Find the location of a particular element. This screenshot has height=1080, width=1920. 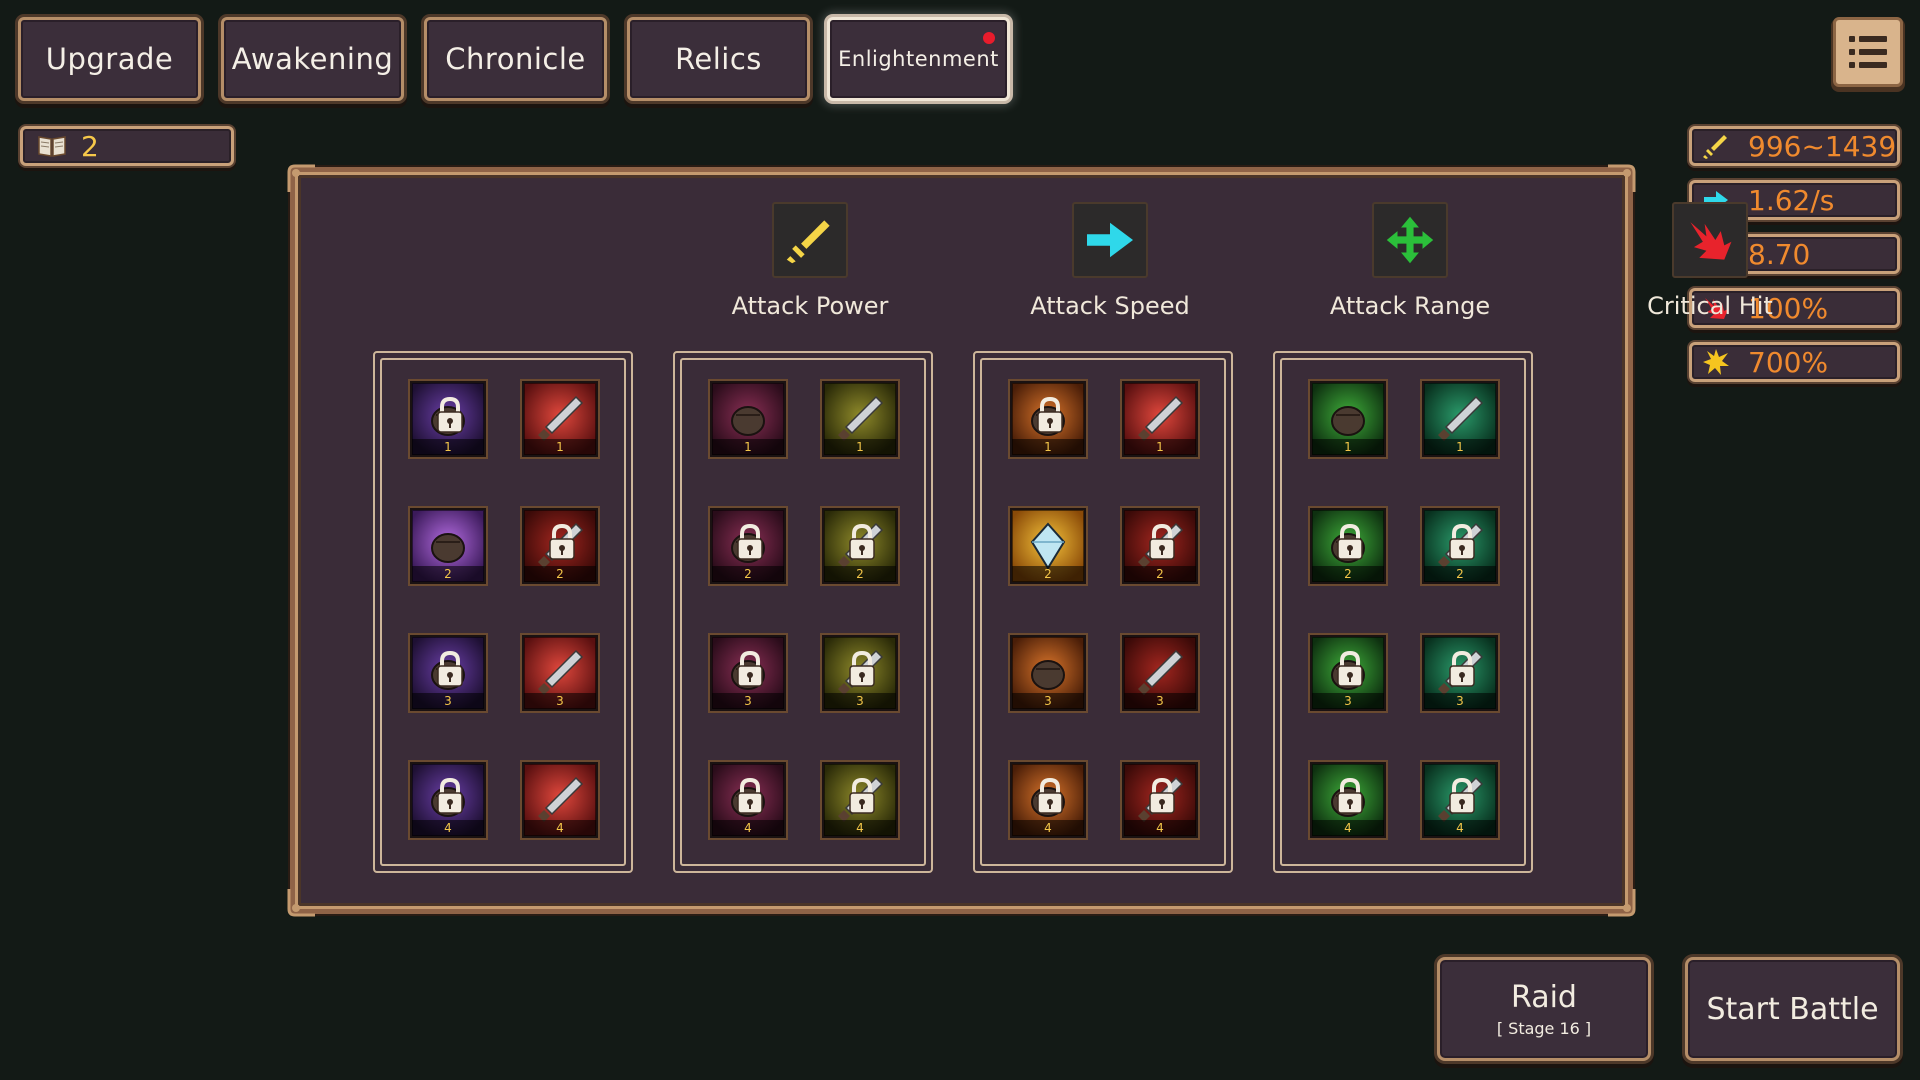

skill-node-attack-speed-5: 3 is located at coordinates (748, 673).